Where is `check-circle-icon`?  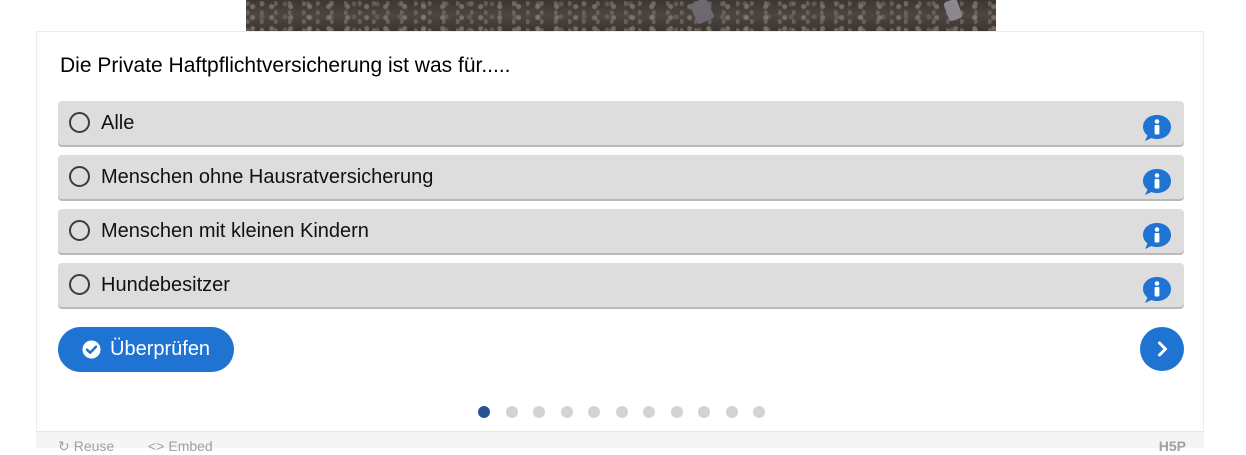
check-circle-icon is located at coordinates (91, 349).